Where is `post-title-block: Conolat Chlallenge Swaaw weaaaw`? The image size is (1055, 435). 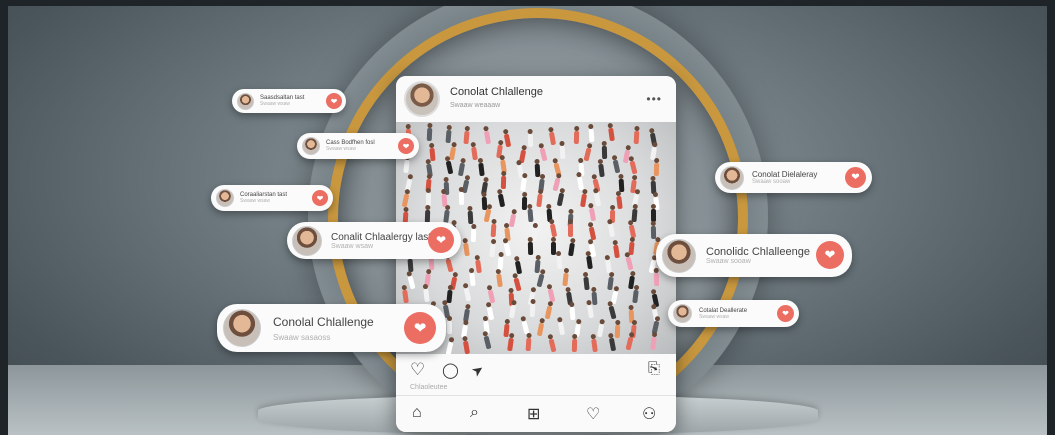 post-title-block: Conolat Chlallenge Swaaw weaaaw is located at coordinates (496, 99).